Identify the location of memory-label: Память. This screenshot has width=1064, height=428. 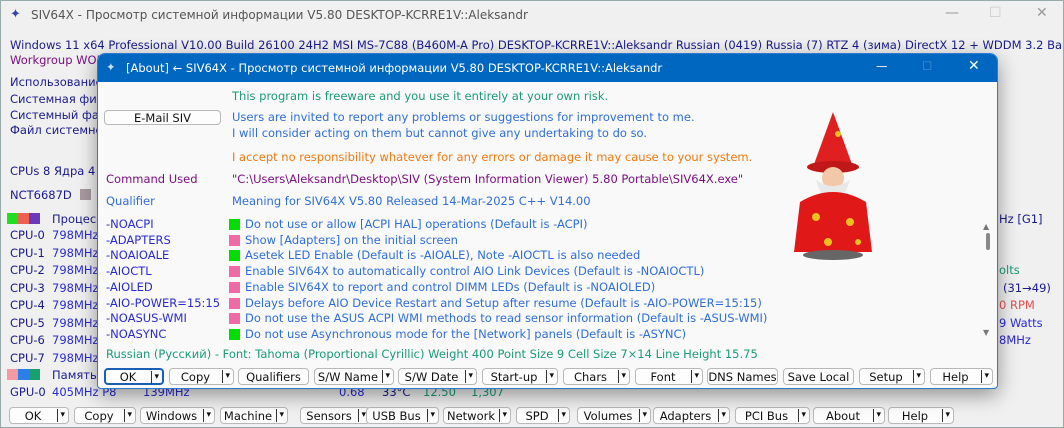
(74, 375).